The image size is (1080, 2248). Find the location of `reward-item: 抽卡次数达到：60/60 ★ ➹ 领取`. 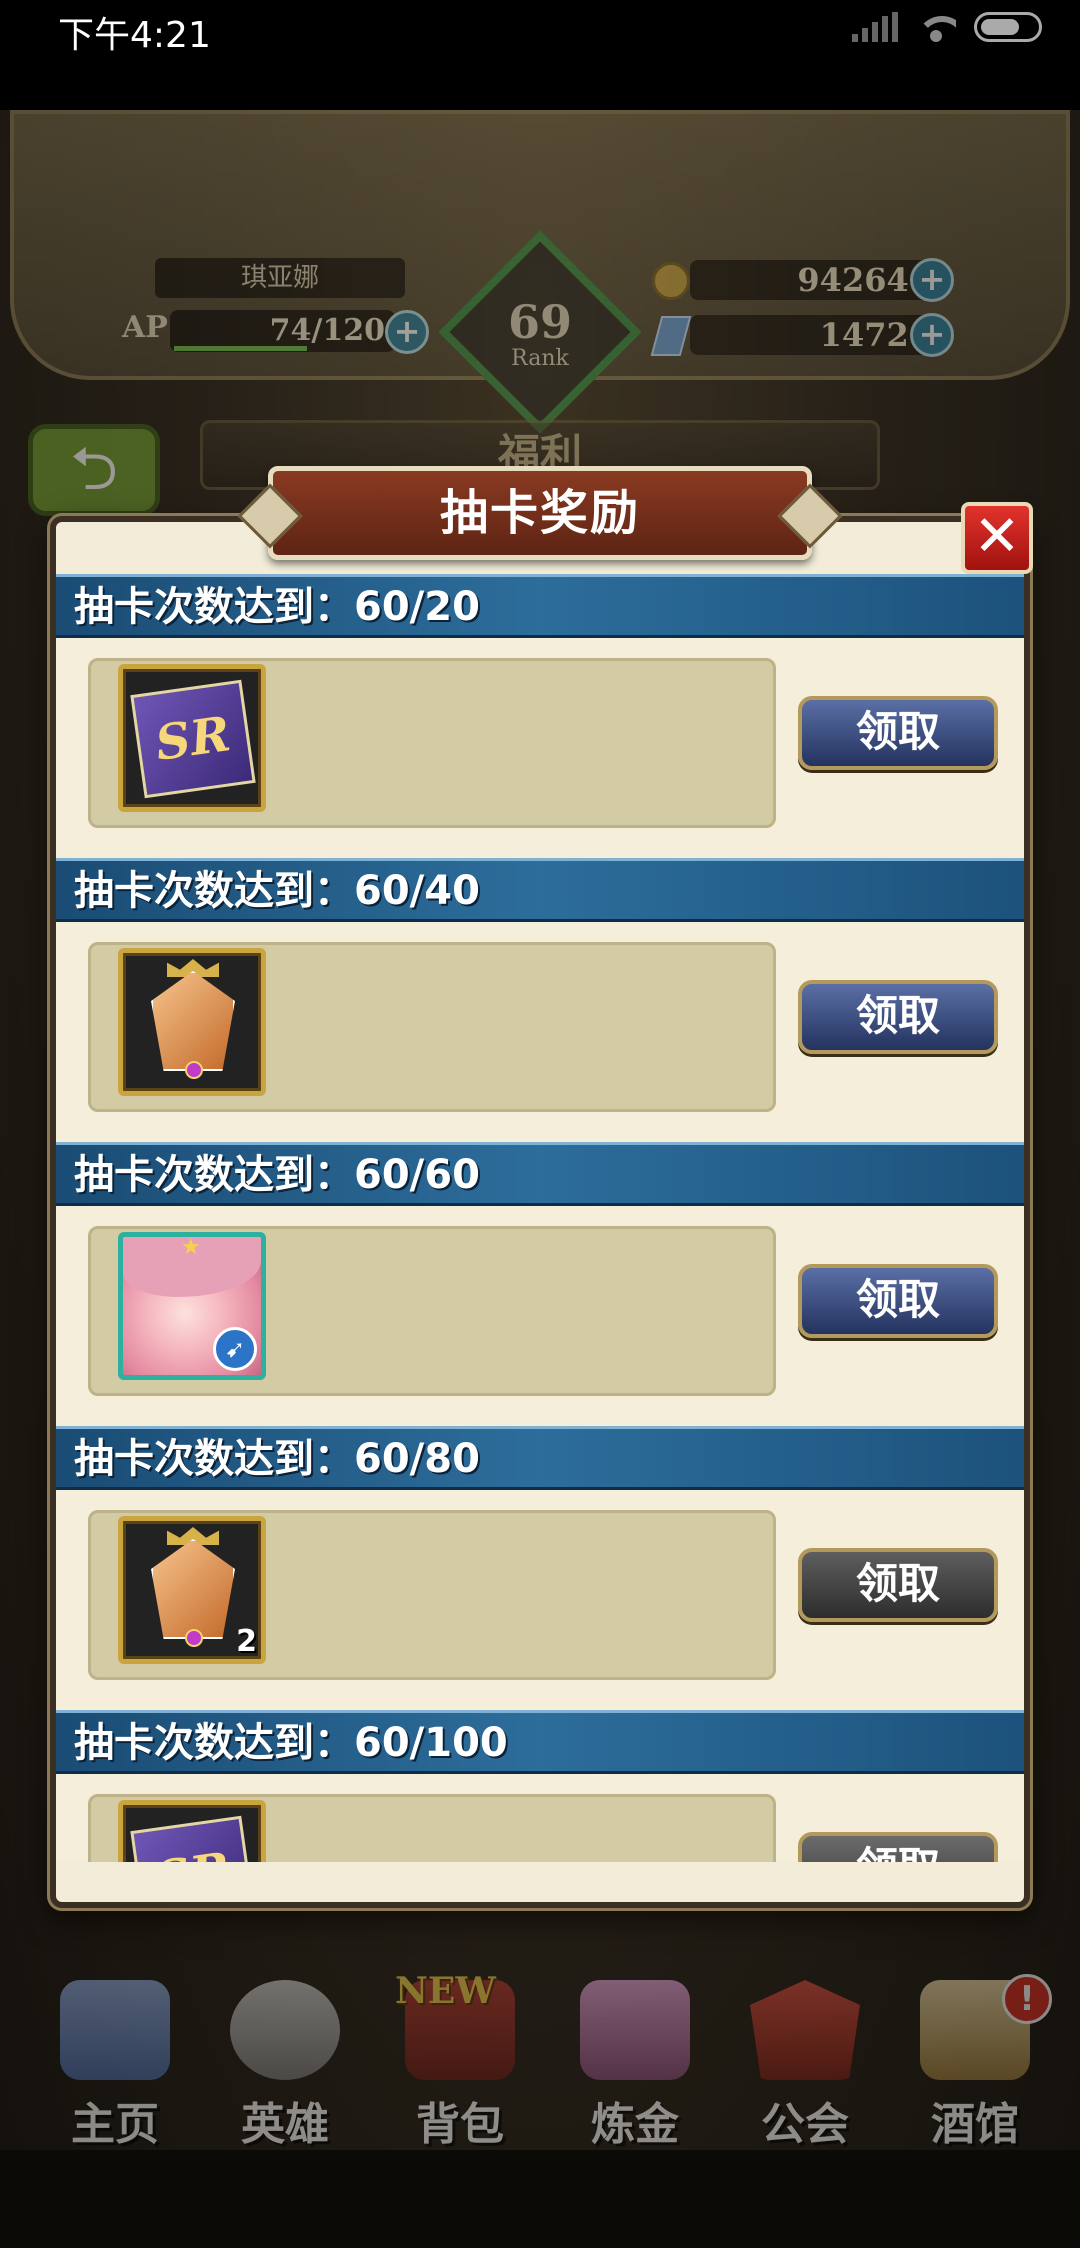

reward-item: 抽卡次数达到：60/60 ★ ➹ 领取 is located at coordinates (540, 1284).